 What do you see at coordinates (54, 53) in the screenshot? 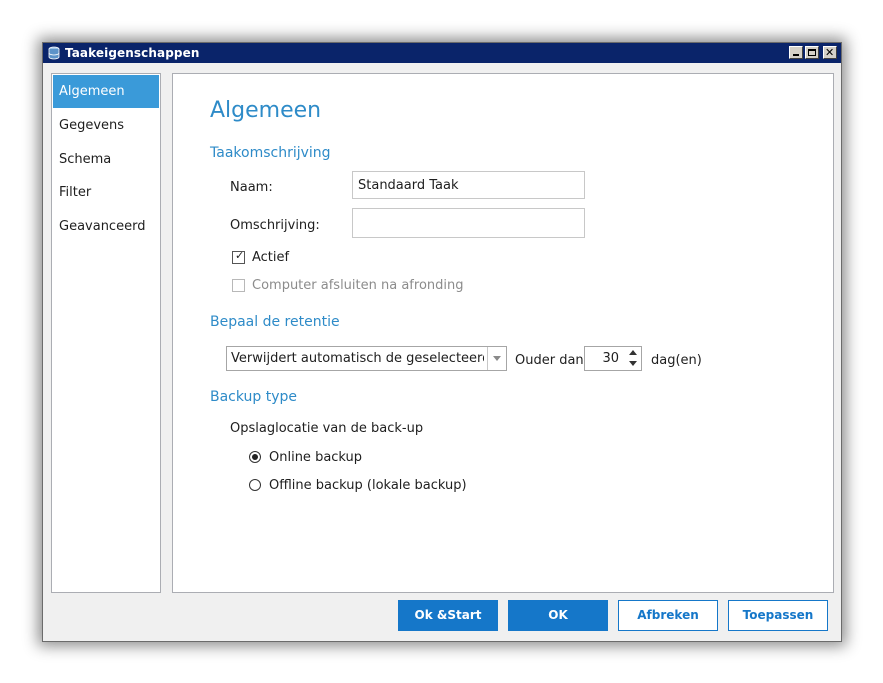
I see `app-database-icon` at bounding box center [54, 53].